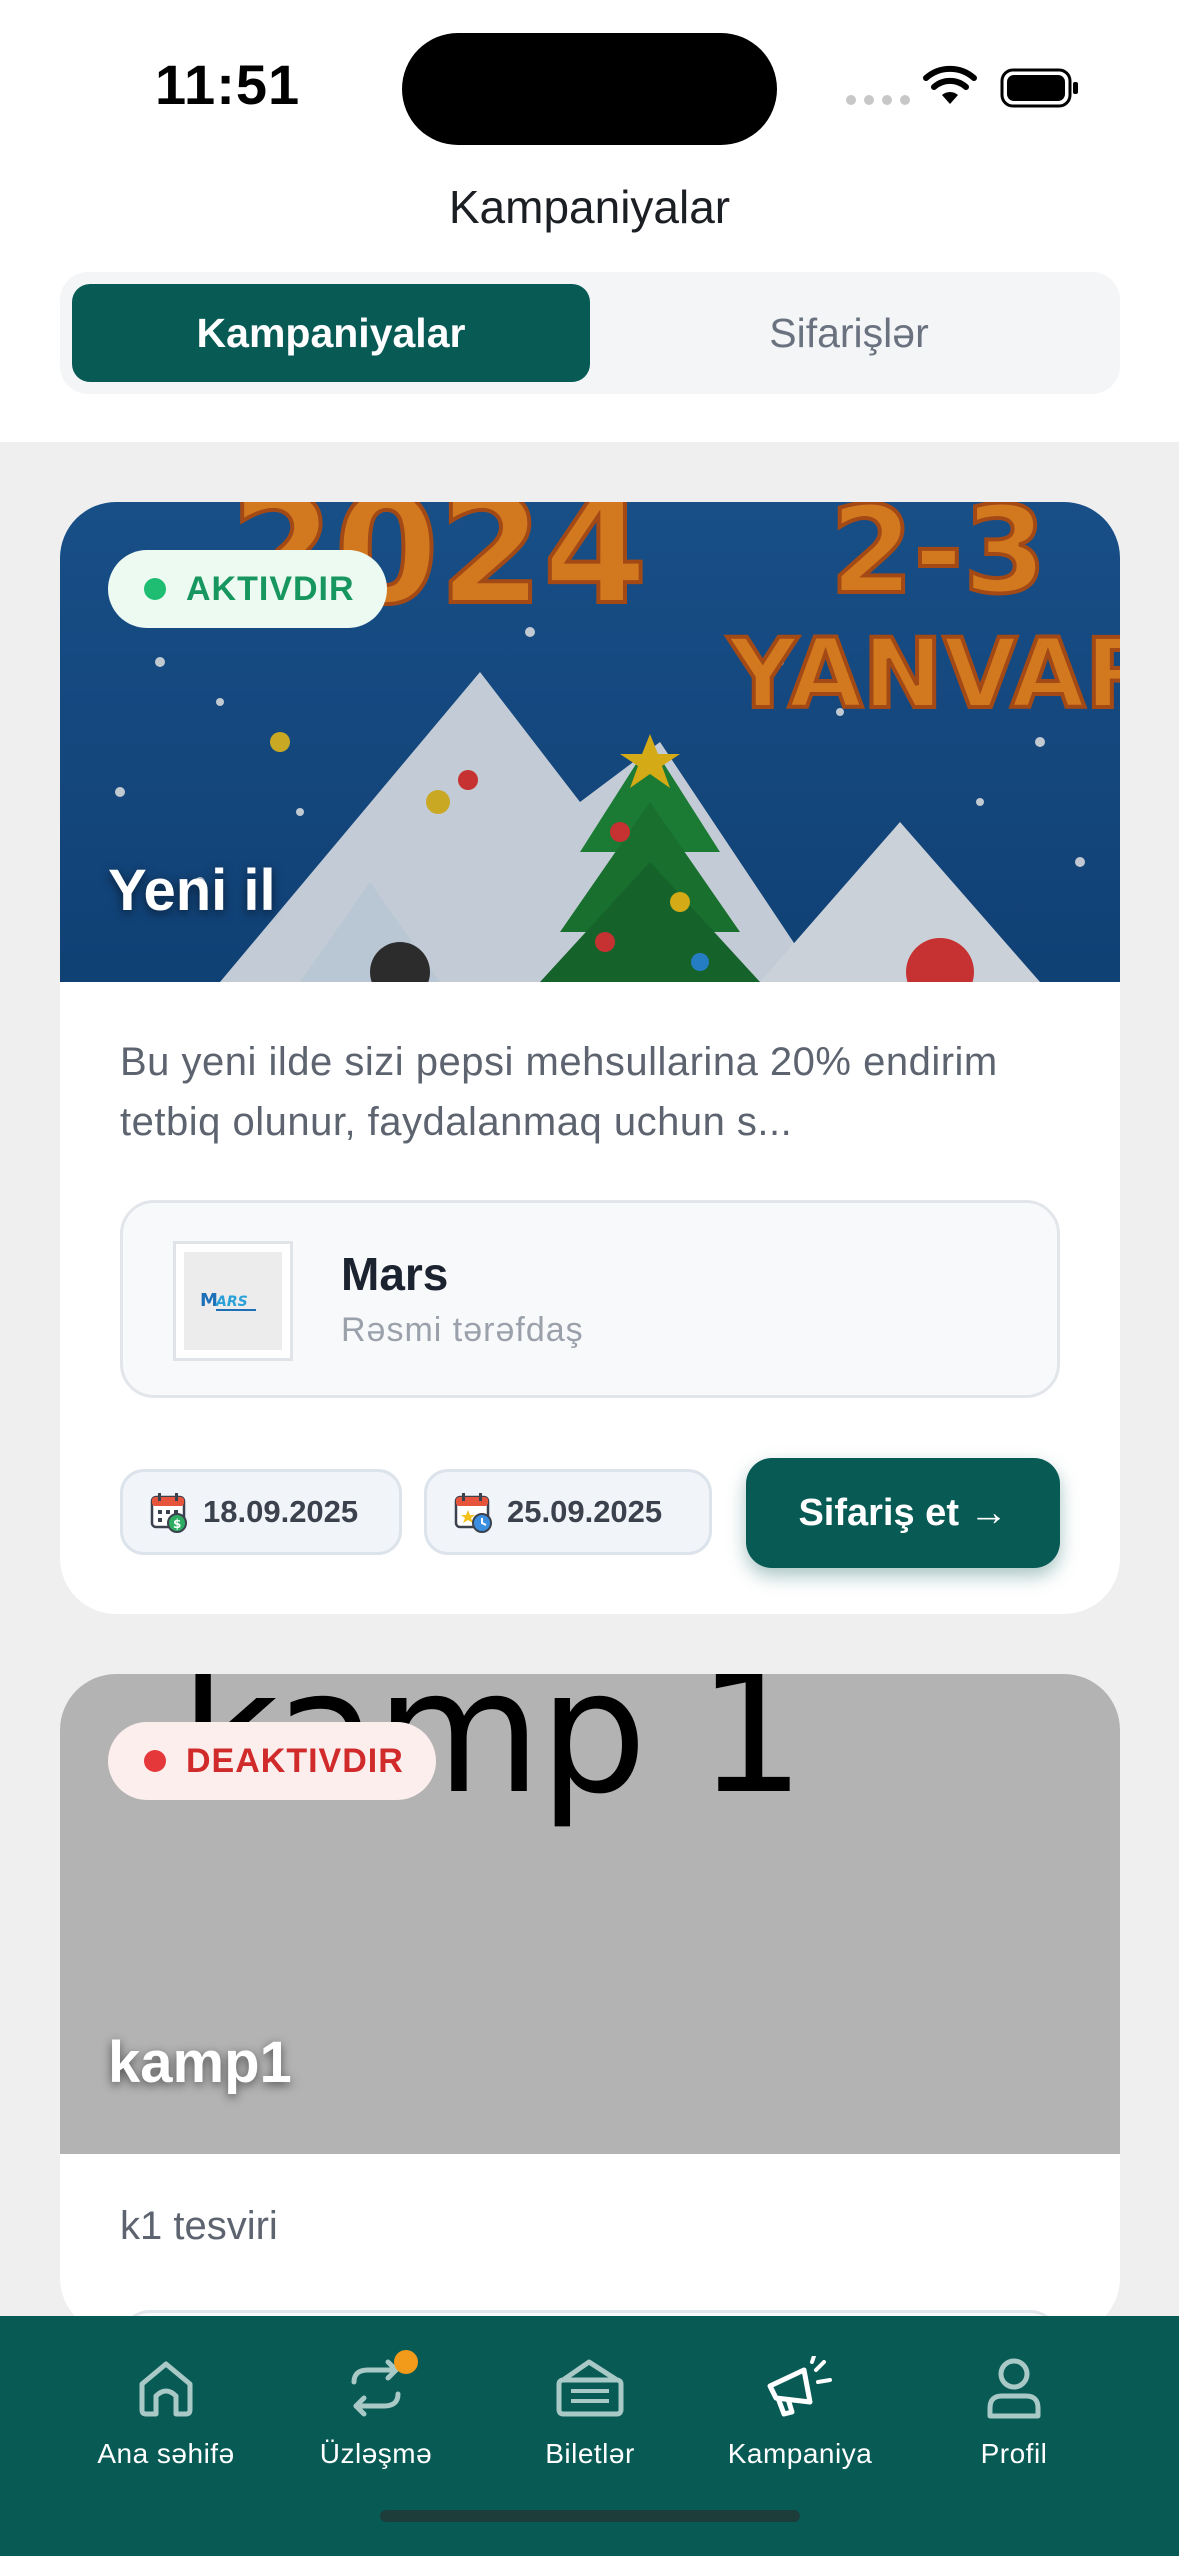 The height and width of the screenshot is (2556, 1179). Describe the element at coordinates (228, 84) in the screenshot. I see `status-time: 11:51` at that location.